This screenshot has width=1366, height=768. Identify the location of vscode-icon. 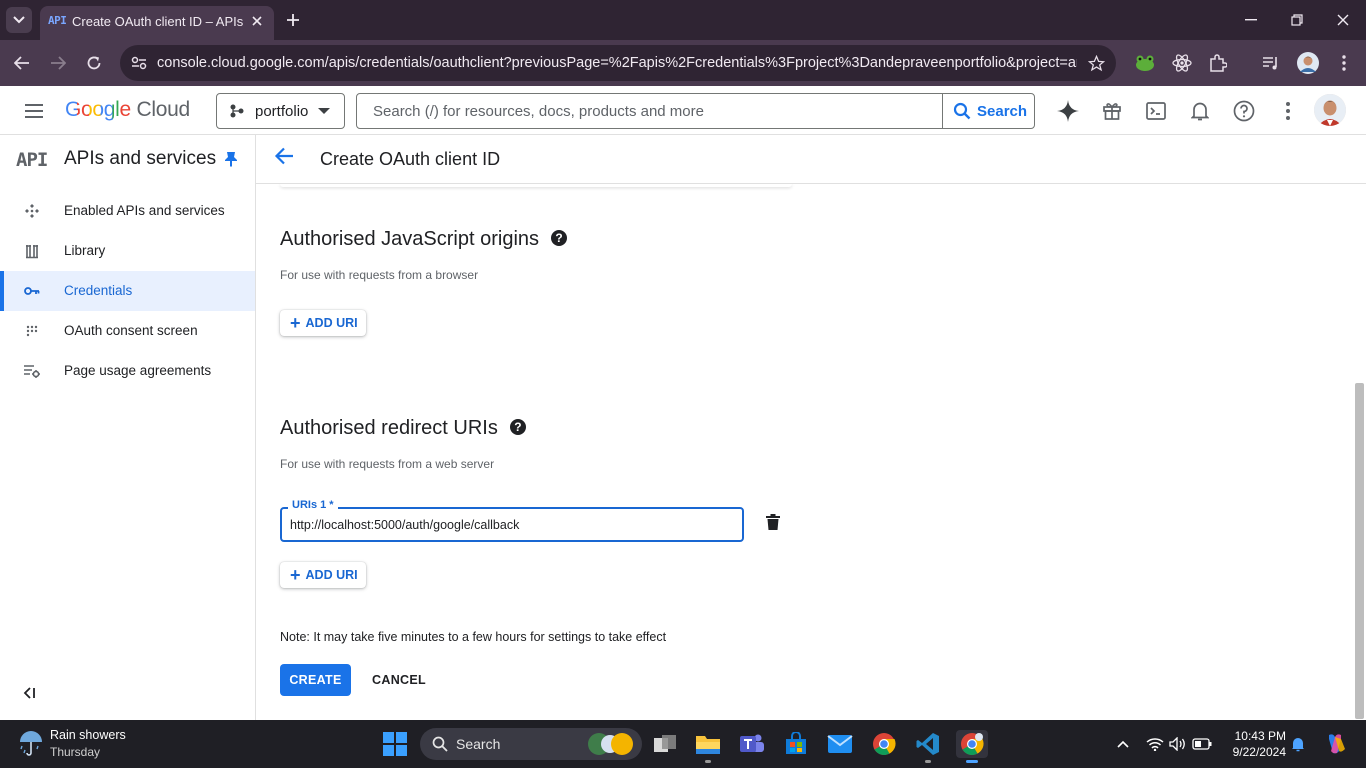
(928, 744).